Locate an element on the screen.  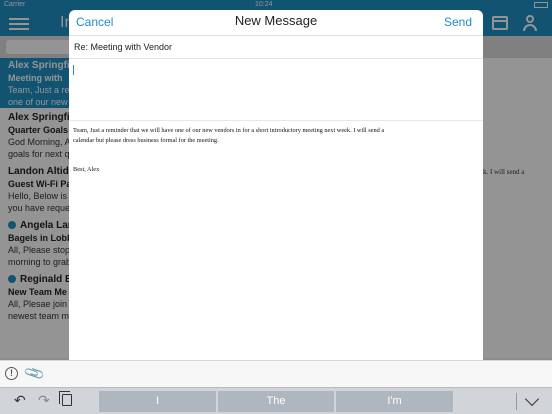
redo-icon: ↷ is located at coordinates (44, 400).